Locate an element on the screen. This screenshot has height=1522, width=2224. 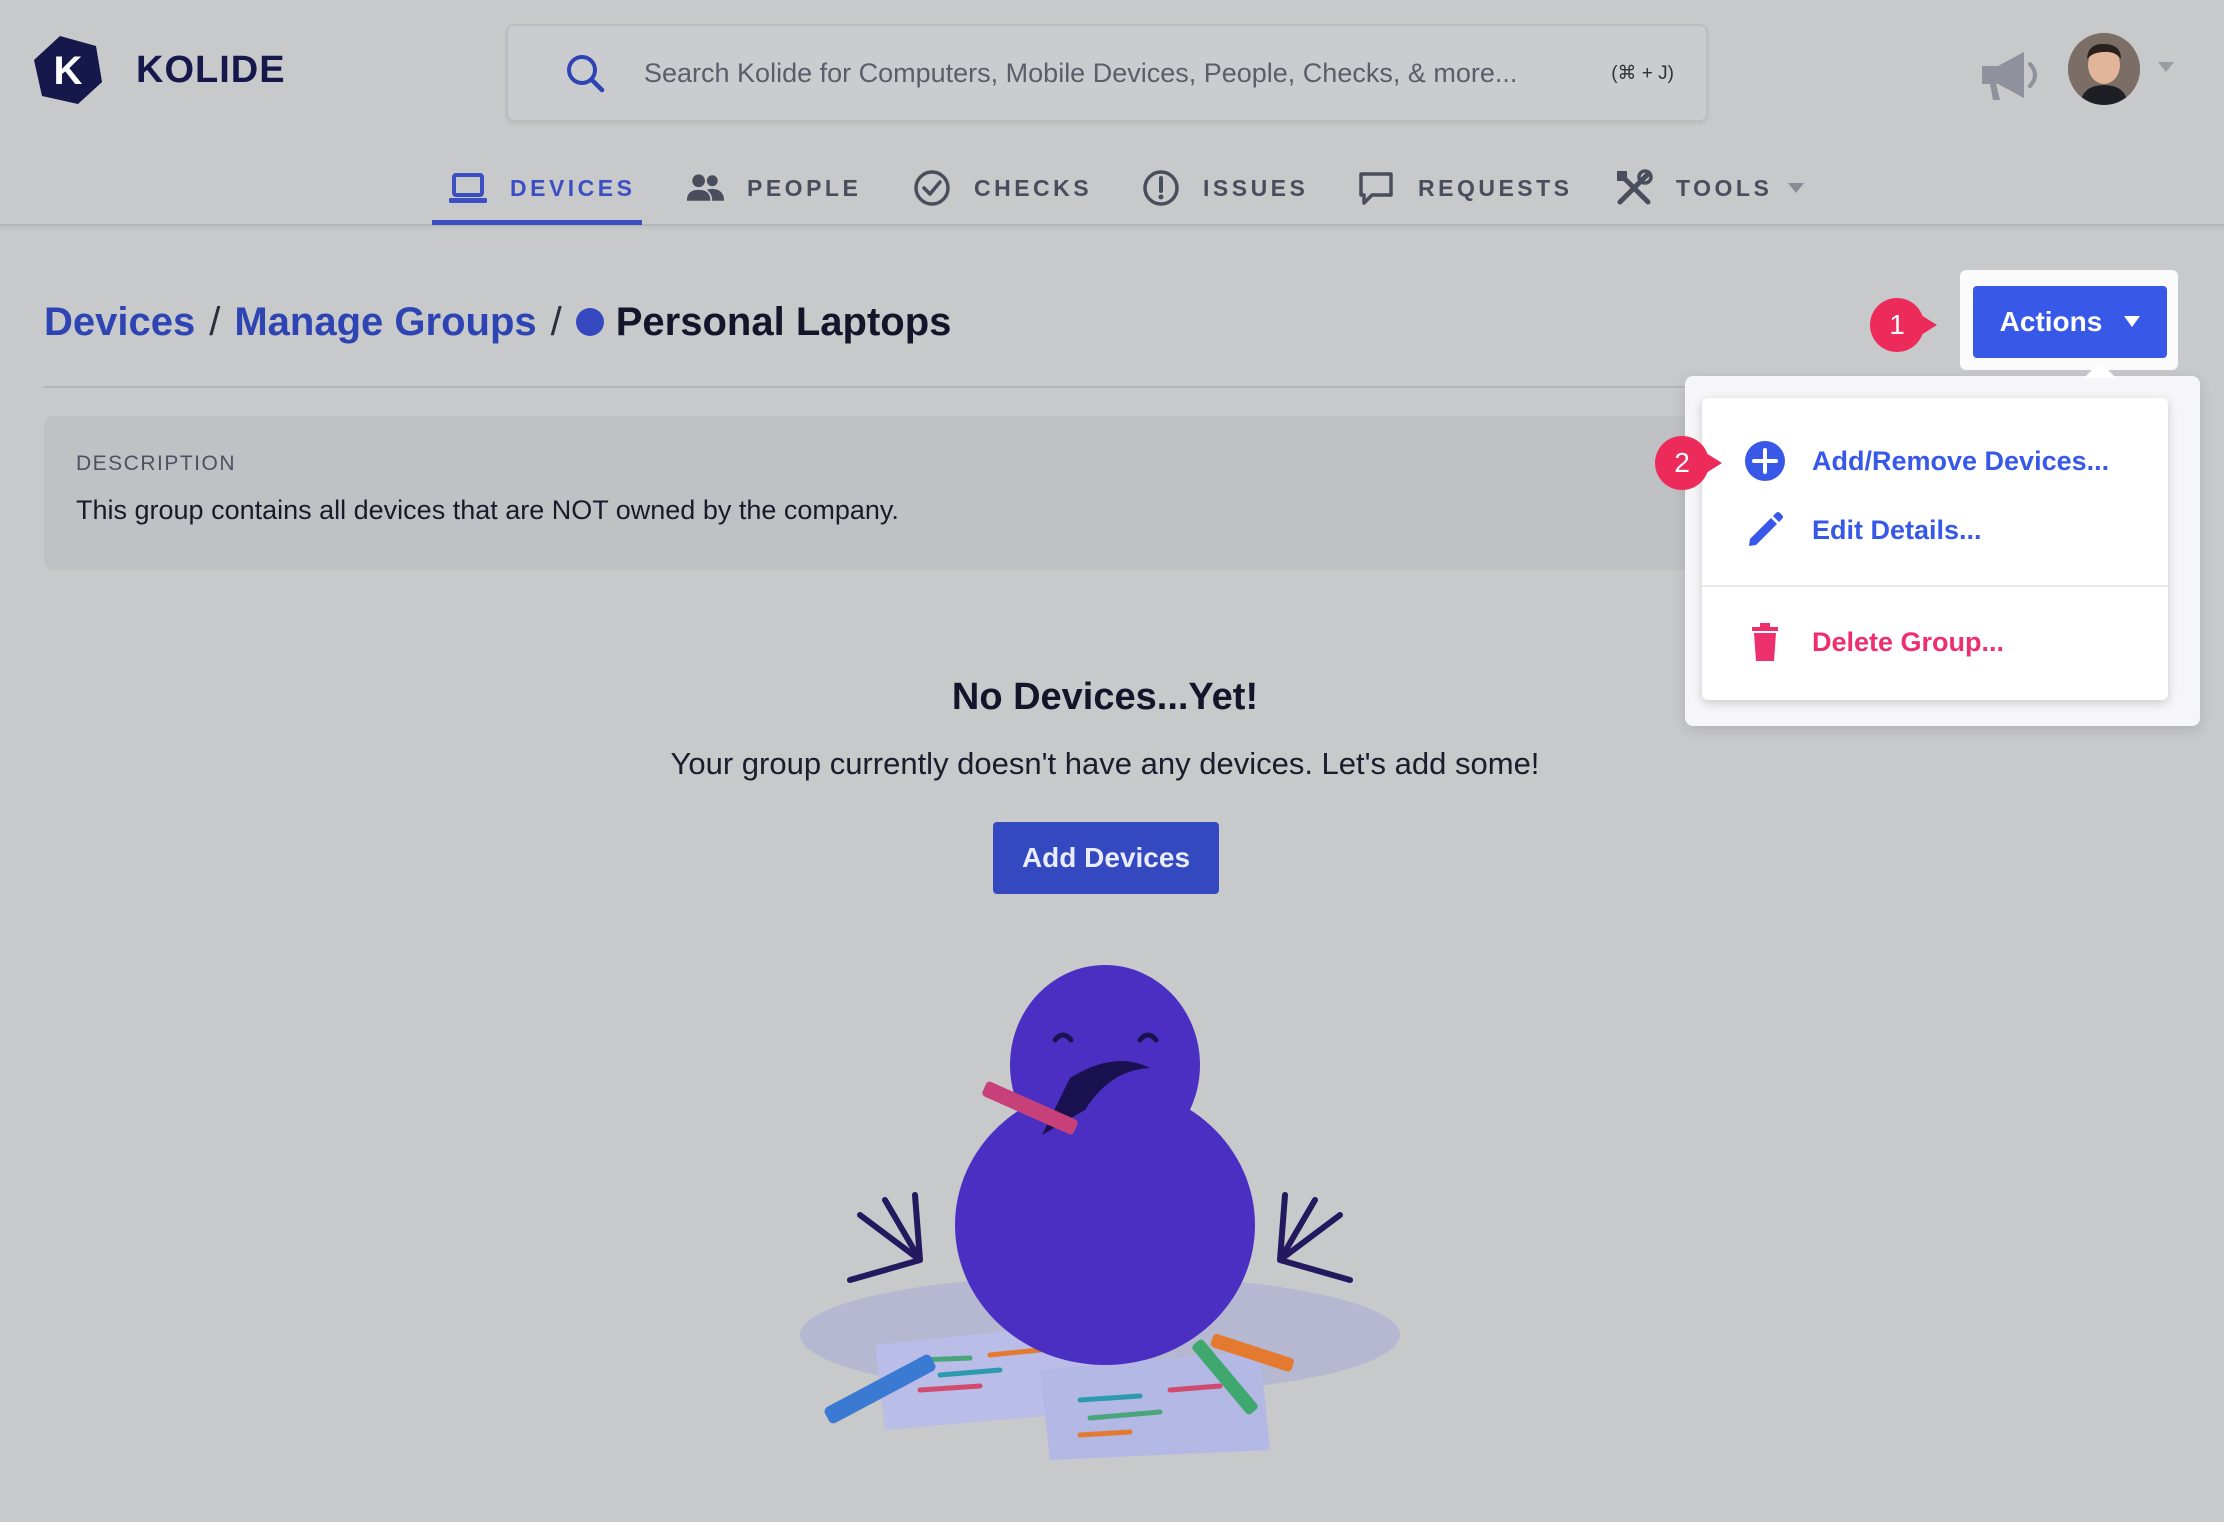
breadcrumb-devices-link: Devices is located at coordinates (119, 322).